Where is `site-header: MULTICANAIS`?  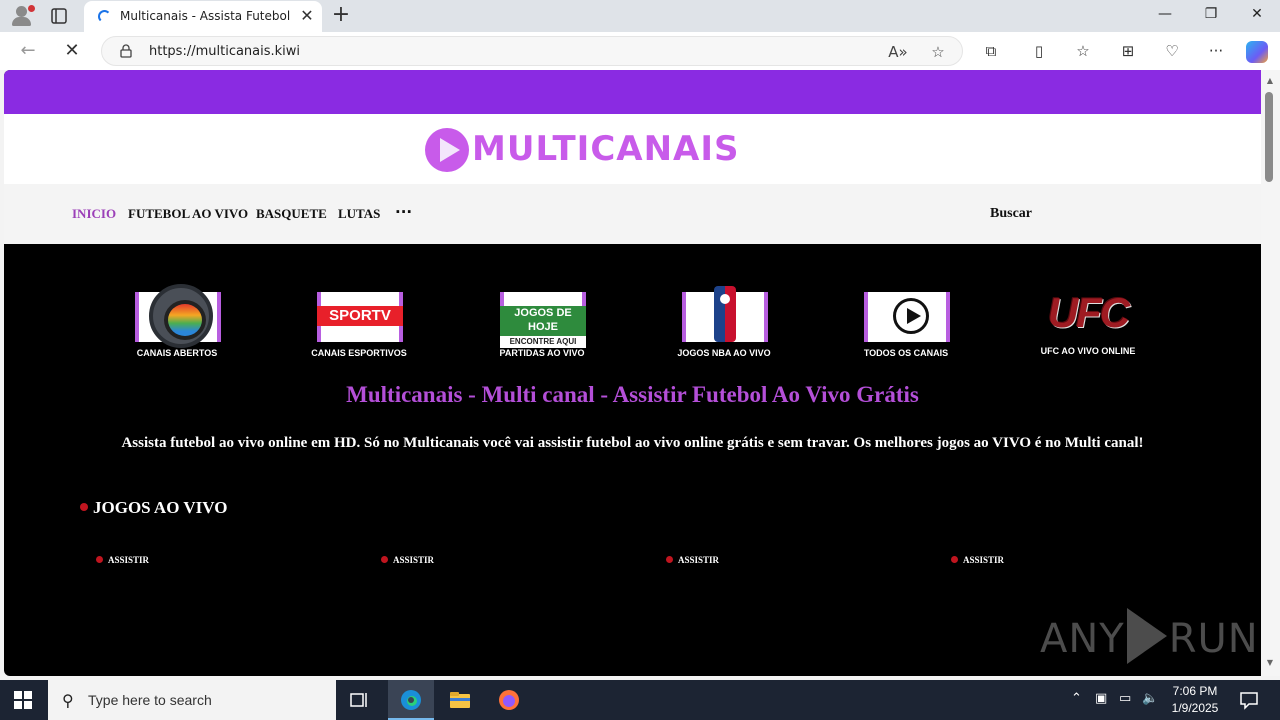 site-header: MULTICANAIS is located at coordinates (632, 149).